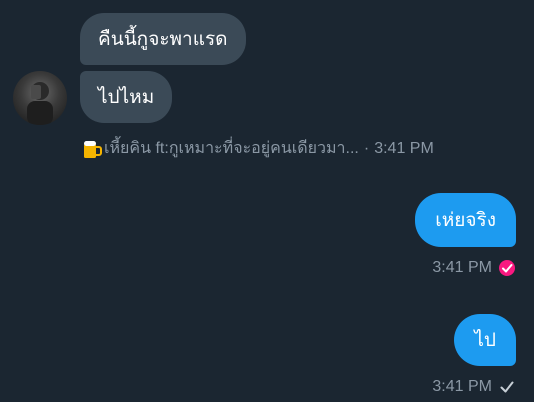 This screenshot has width=534, height=402. What do you see at coordinates (92, 149) in the screenshot?
I see `beer-mug-icon` at bounding box center [92, 149].